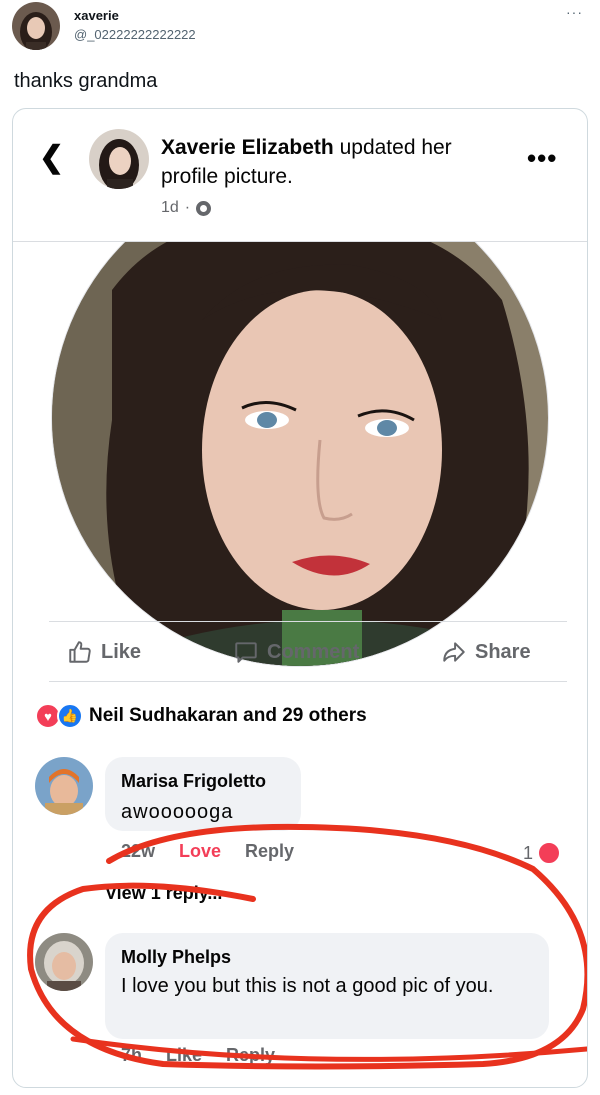  I want to click on comment-actions: 7h Like Reply, so click(198, 1055).